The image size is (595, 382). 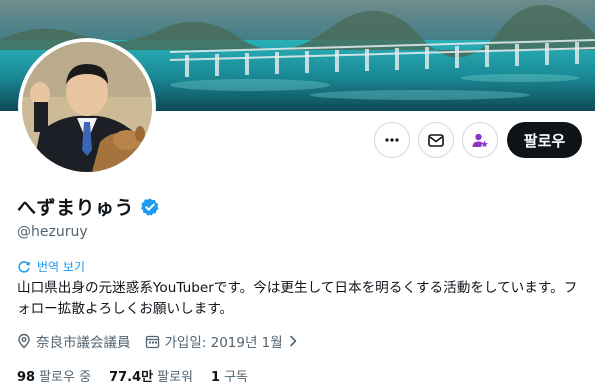 I want to click on chevron-right-icon, so click(x=292, y=341).